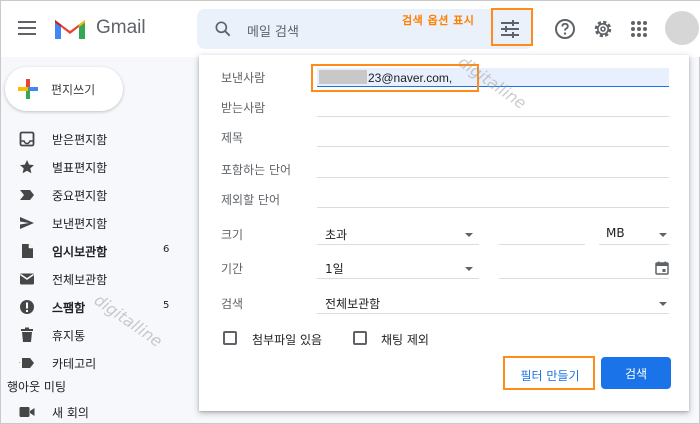 This screenshot has height=424, width=700. Describe the element at coordinates (251, 200) in the screenshot. I see `doesnt-have-label: 제외할 단어` at that location.